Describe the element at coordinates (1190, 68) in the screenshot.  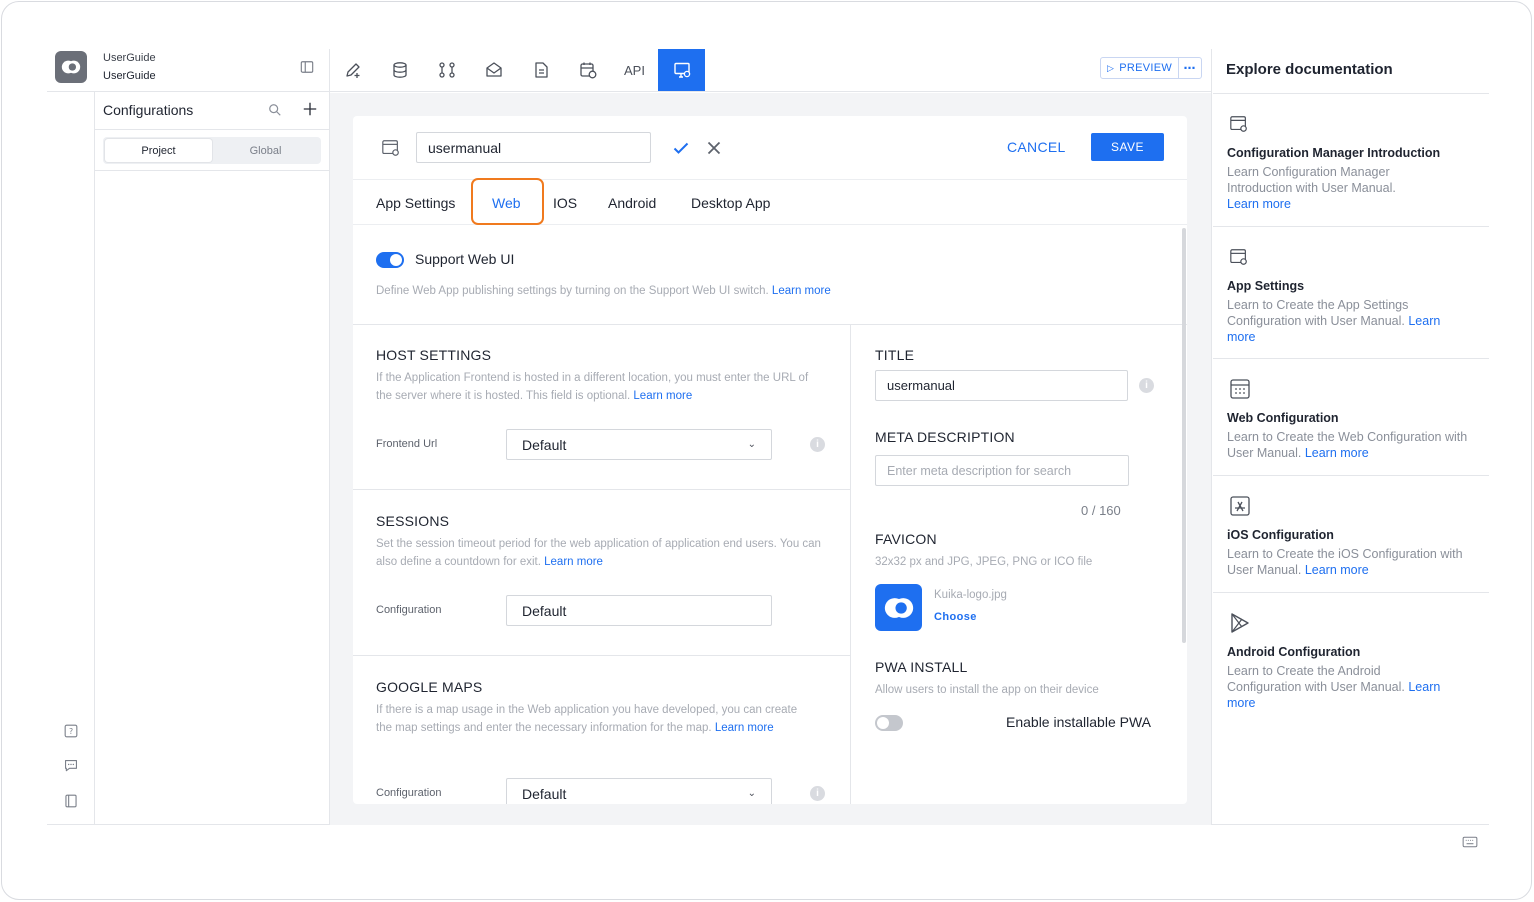
I see `more-options-button: ⋯` at that location.